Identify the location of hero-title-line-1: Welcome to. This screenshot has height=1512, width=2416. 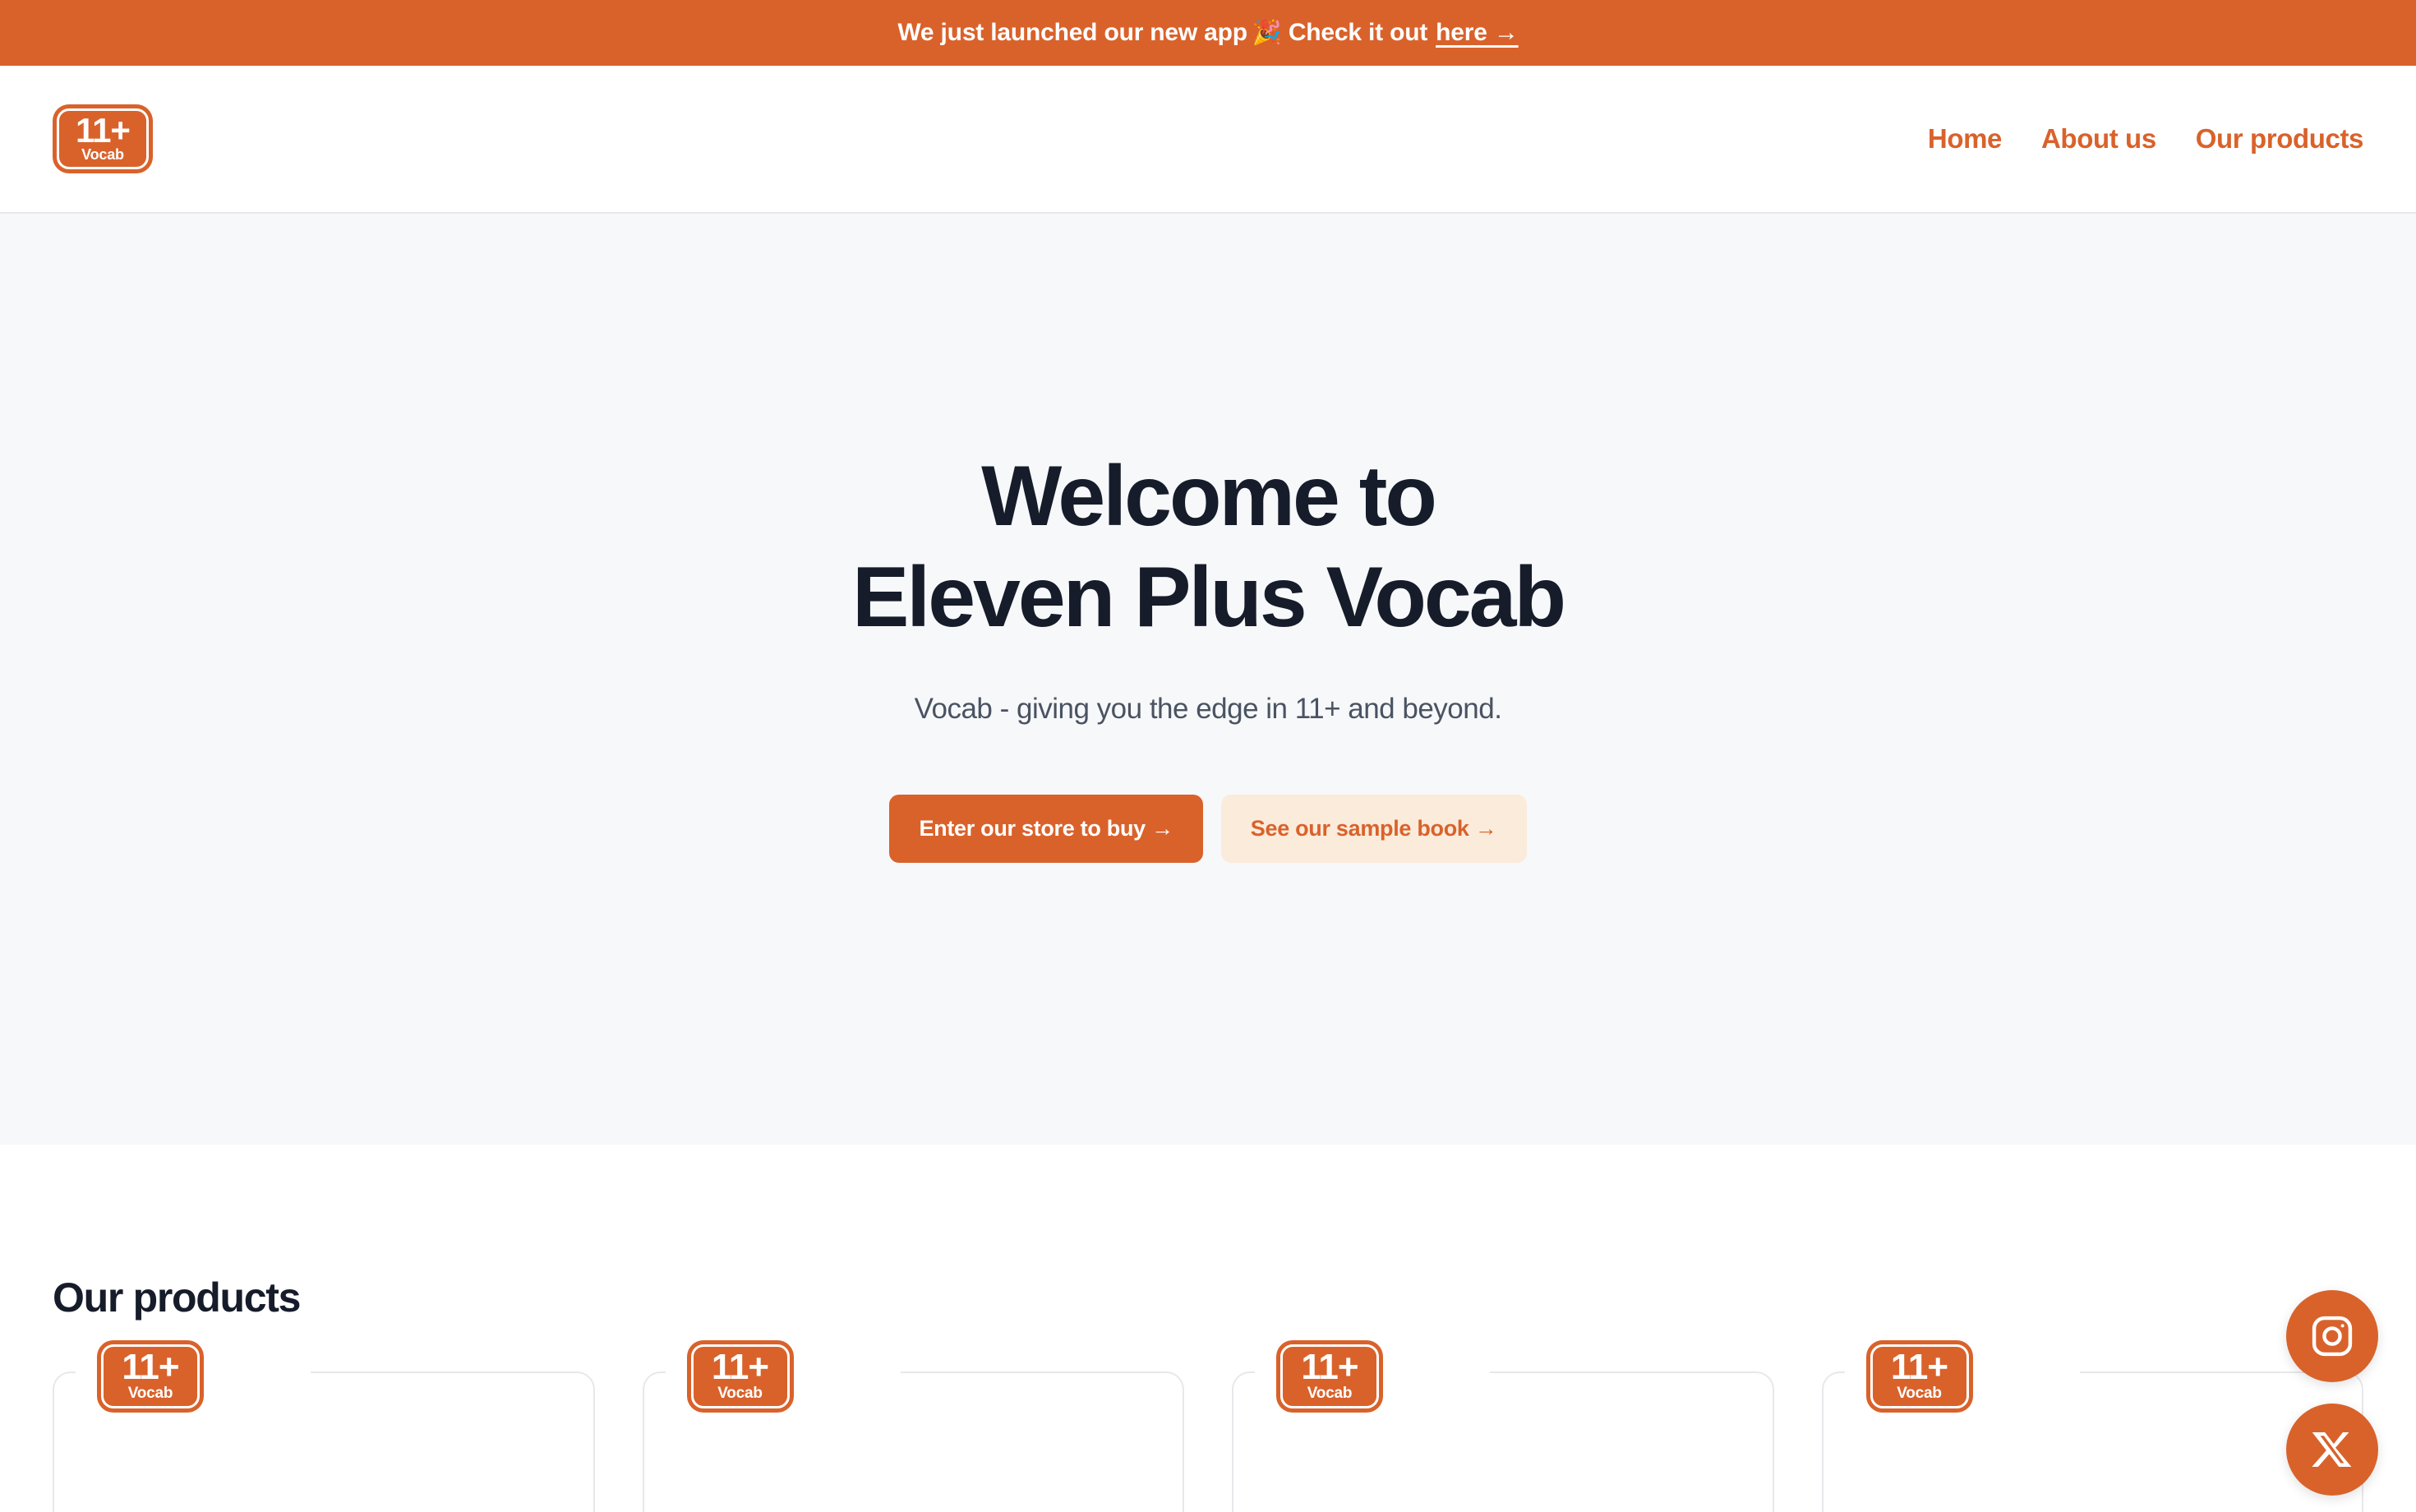
(1209, 497).